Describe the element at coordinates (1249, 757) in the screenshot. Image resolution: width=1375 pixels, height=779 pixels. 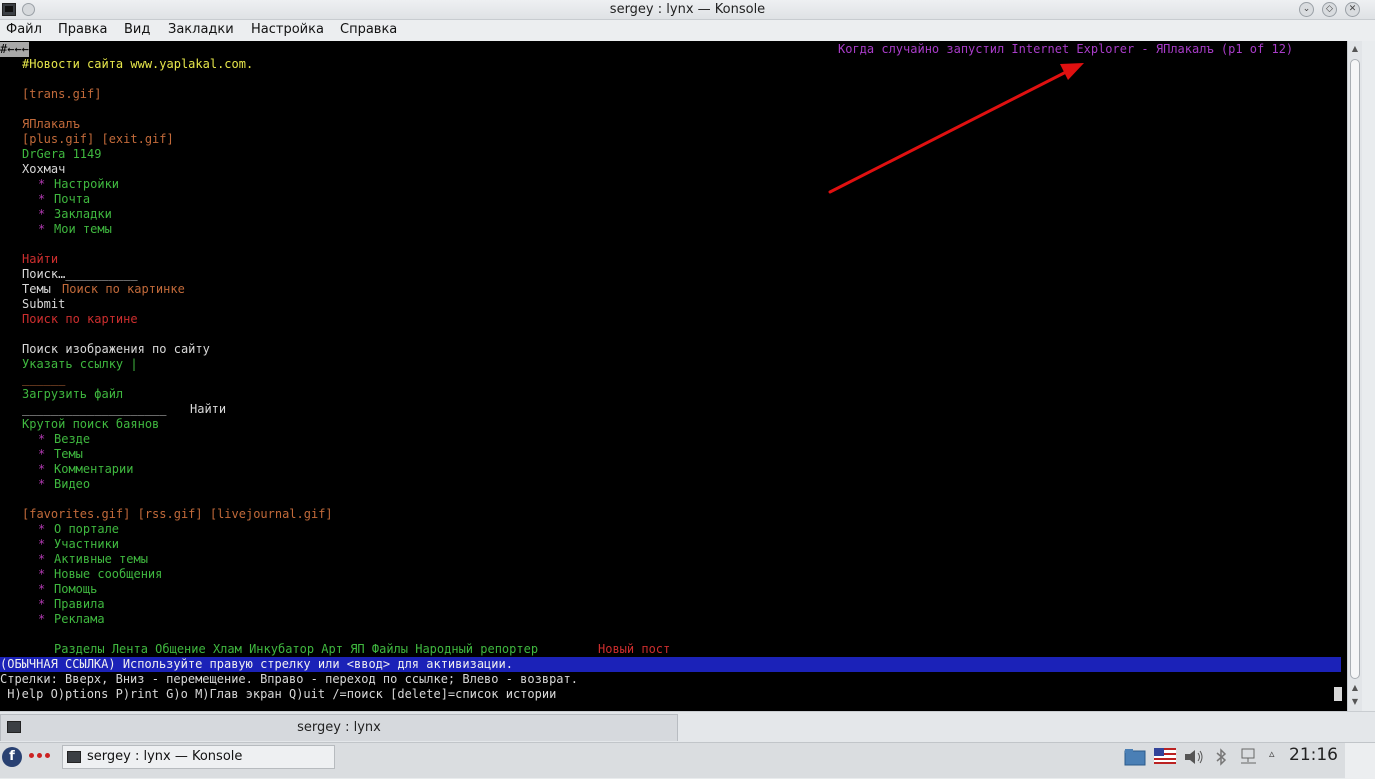
I see `network-icon` at that location.